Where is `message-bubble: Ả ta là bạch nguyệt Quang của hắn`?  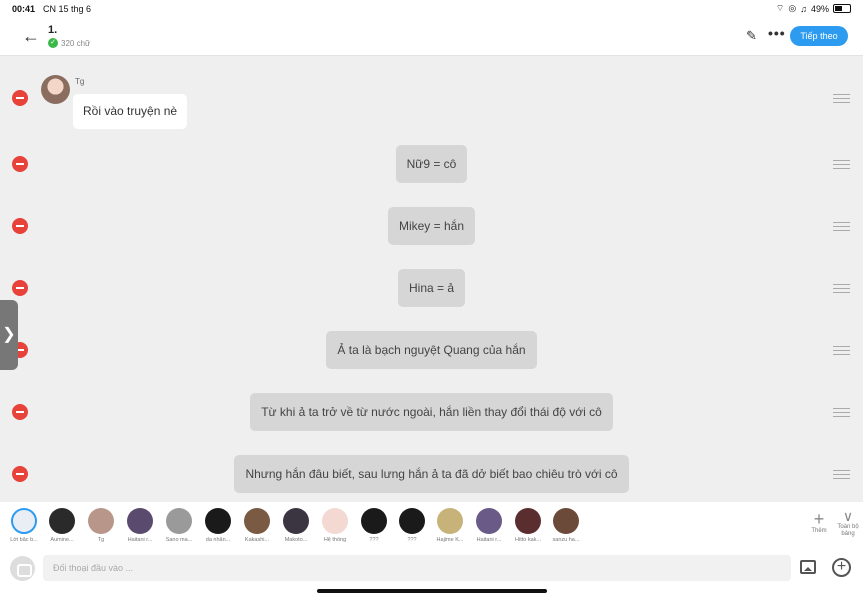
message-bubble: Ả ta là bạch nguyệt Quang của hắn is located at coordinates (431, 350).